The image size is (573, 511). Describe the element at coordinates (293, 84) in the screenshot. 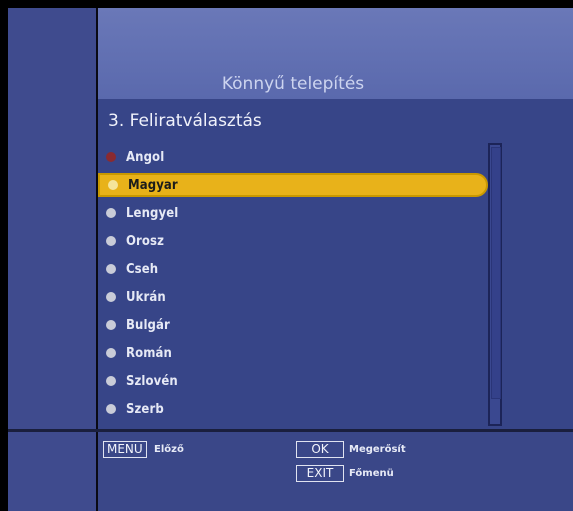

I see `page-title: Könnyű telepítés` at that location.